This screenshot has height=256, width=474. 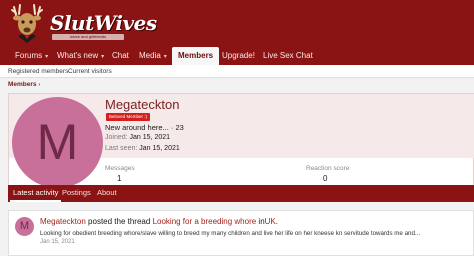 I want to click on nav-media-label: Media, so click(x=150, y=55).